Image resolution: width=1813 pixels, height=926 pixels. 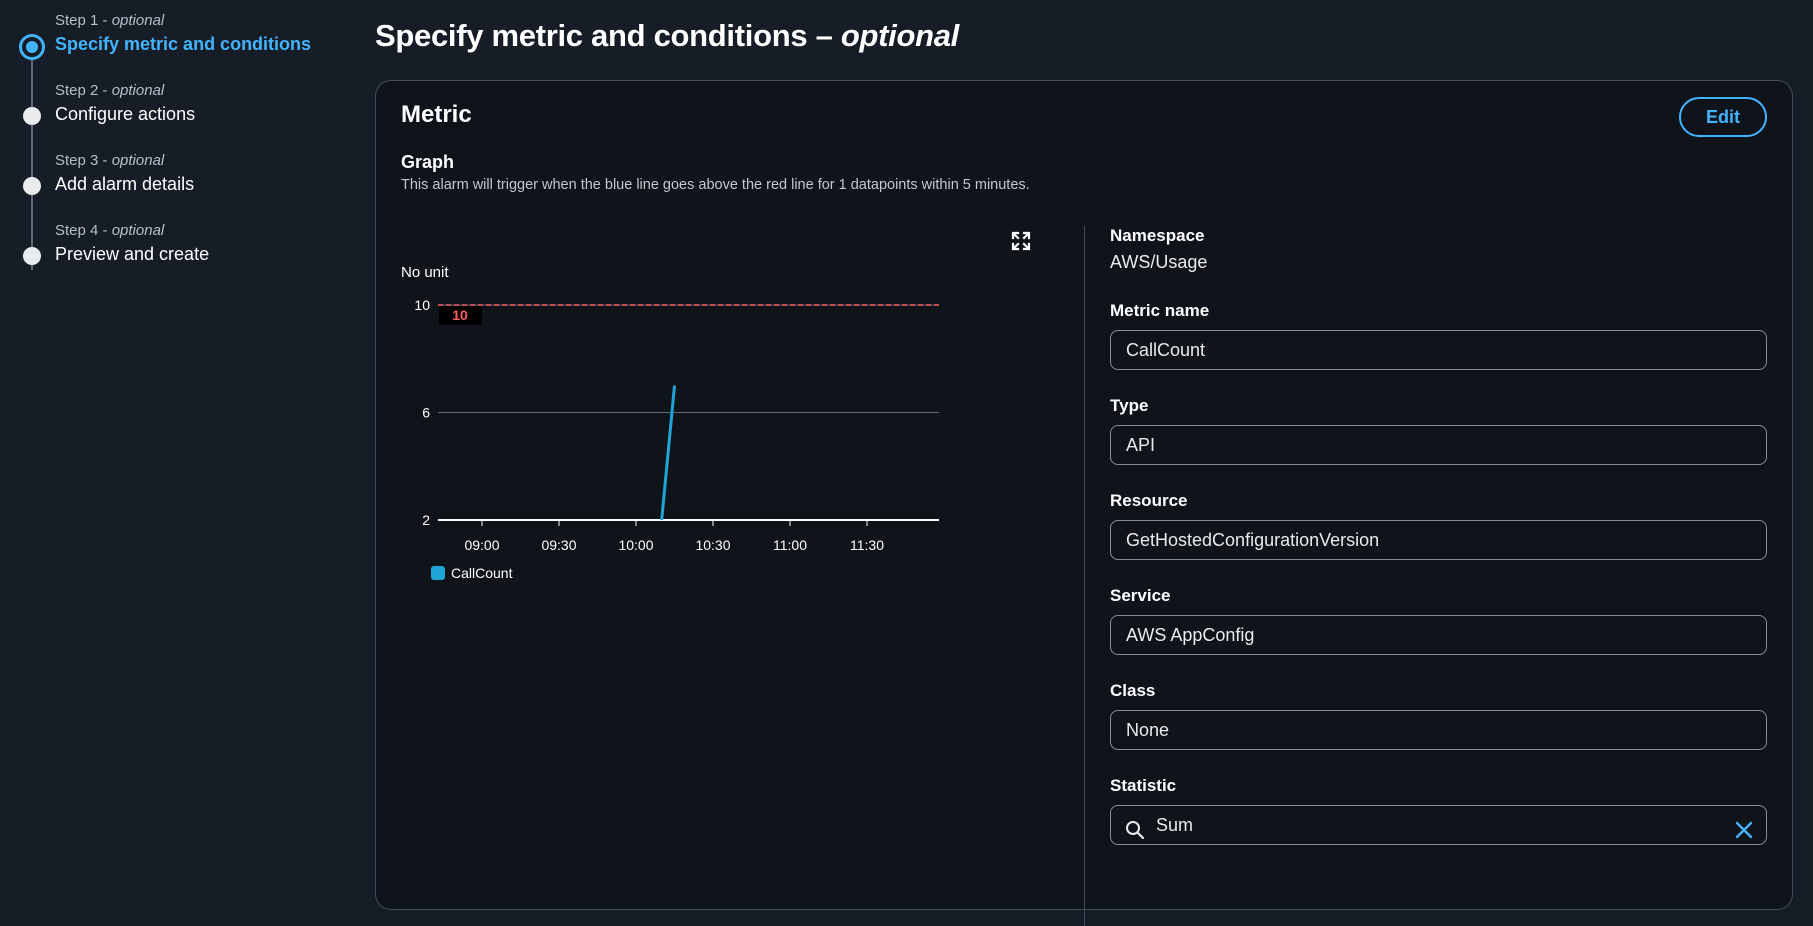 I want to click on x-tick-label: 11:30, so click(x=867, y=545).